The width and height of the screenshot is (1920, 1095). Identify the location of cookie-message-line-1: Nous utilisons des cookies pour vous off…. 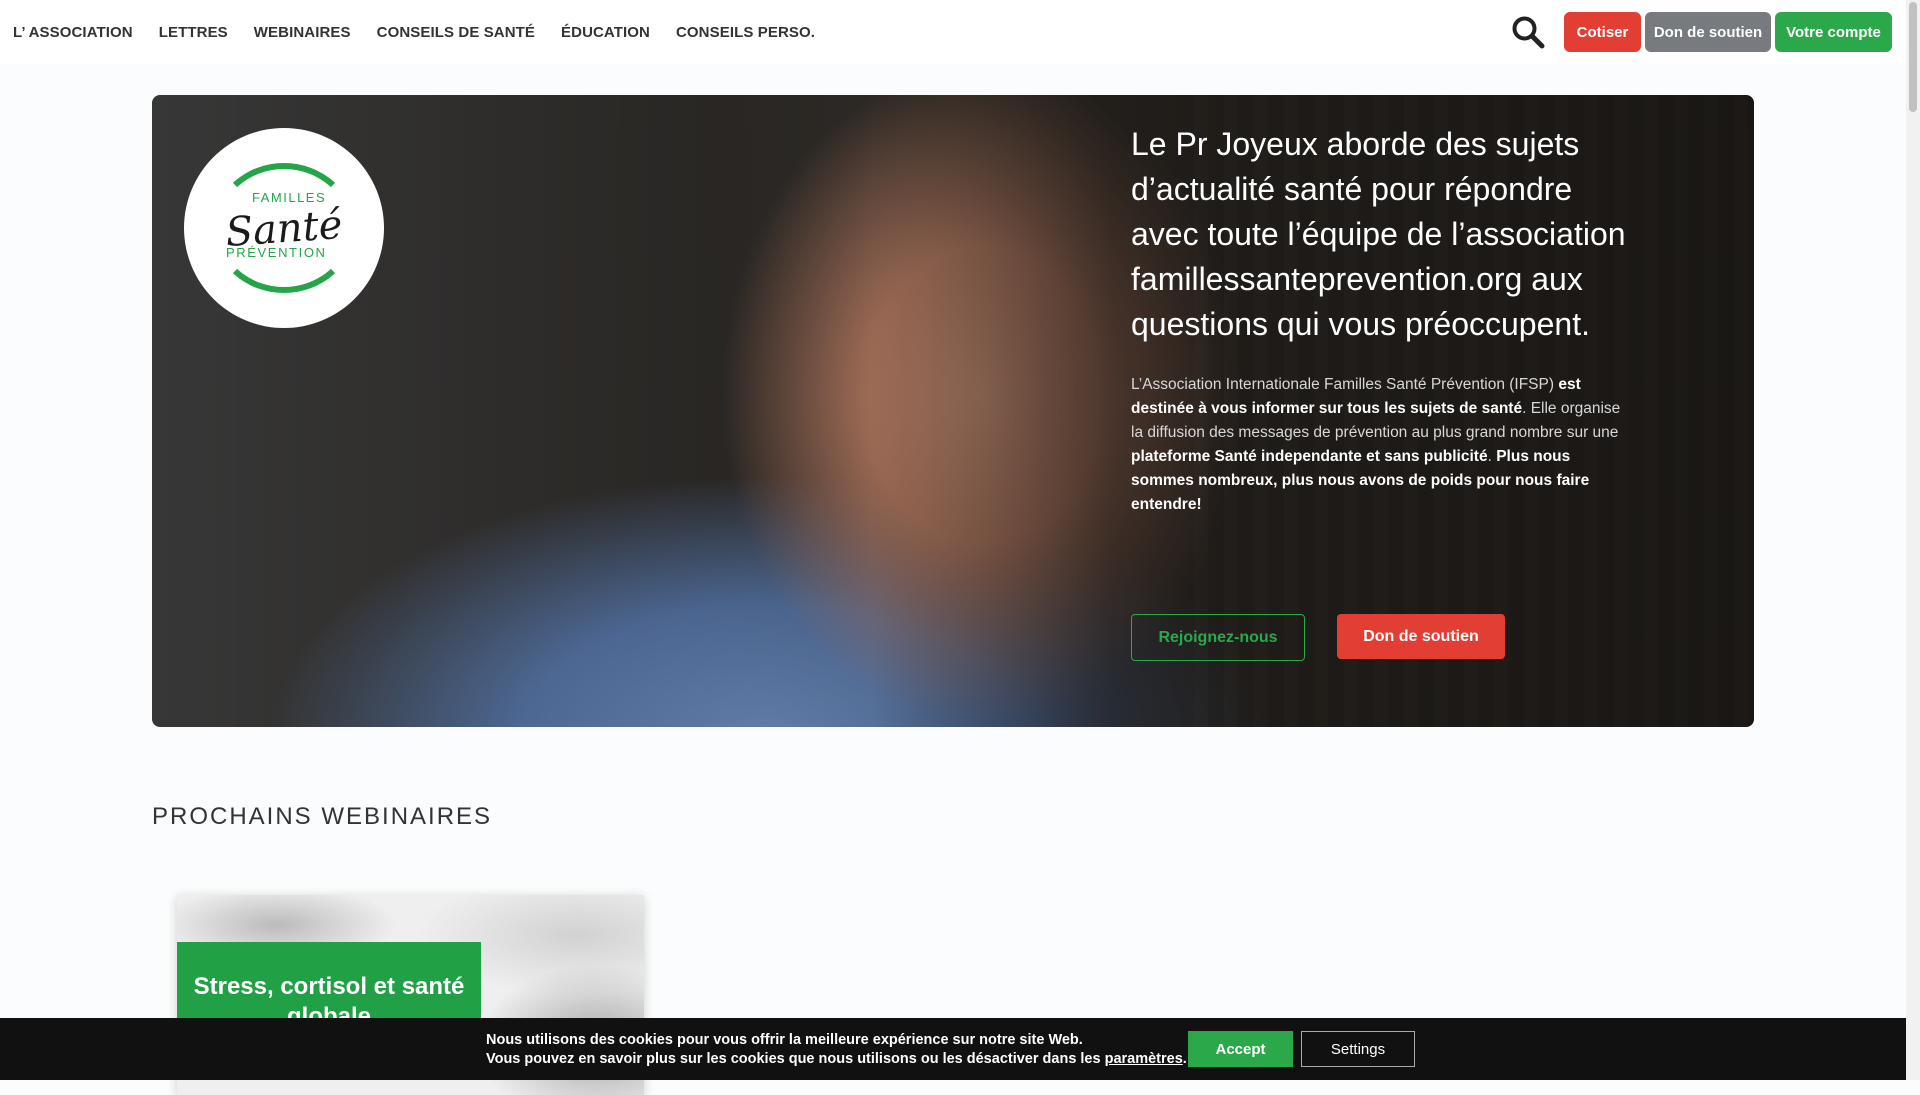
(784, 1040).